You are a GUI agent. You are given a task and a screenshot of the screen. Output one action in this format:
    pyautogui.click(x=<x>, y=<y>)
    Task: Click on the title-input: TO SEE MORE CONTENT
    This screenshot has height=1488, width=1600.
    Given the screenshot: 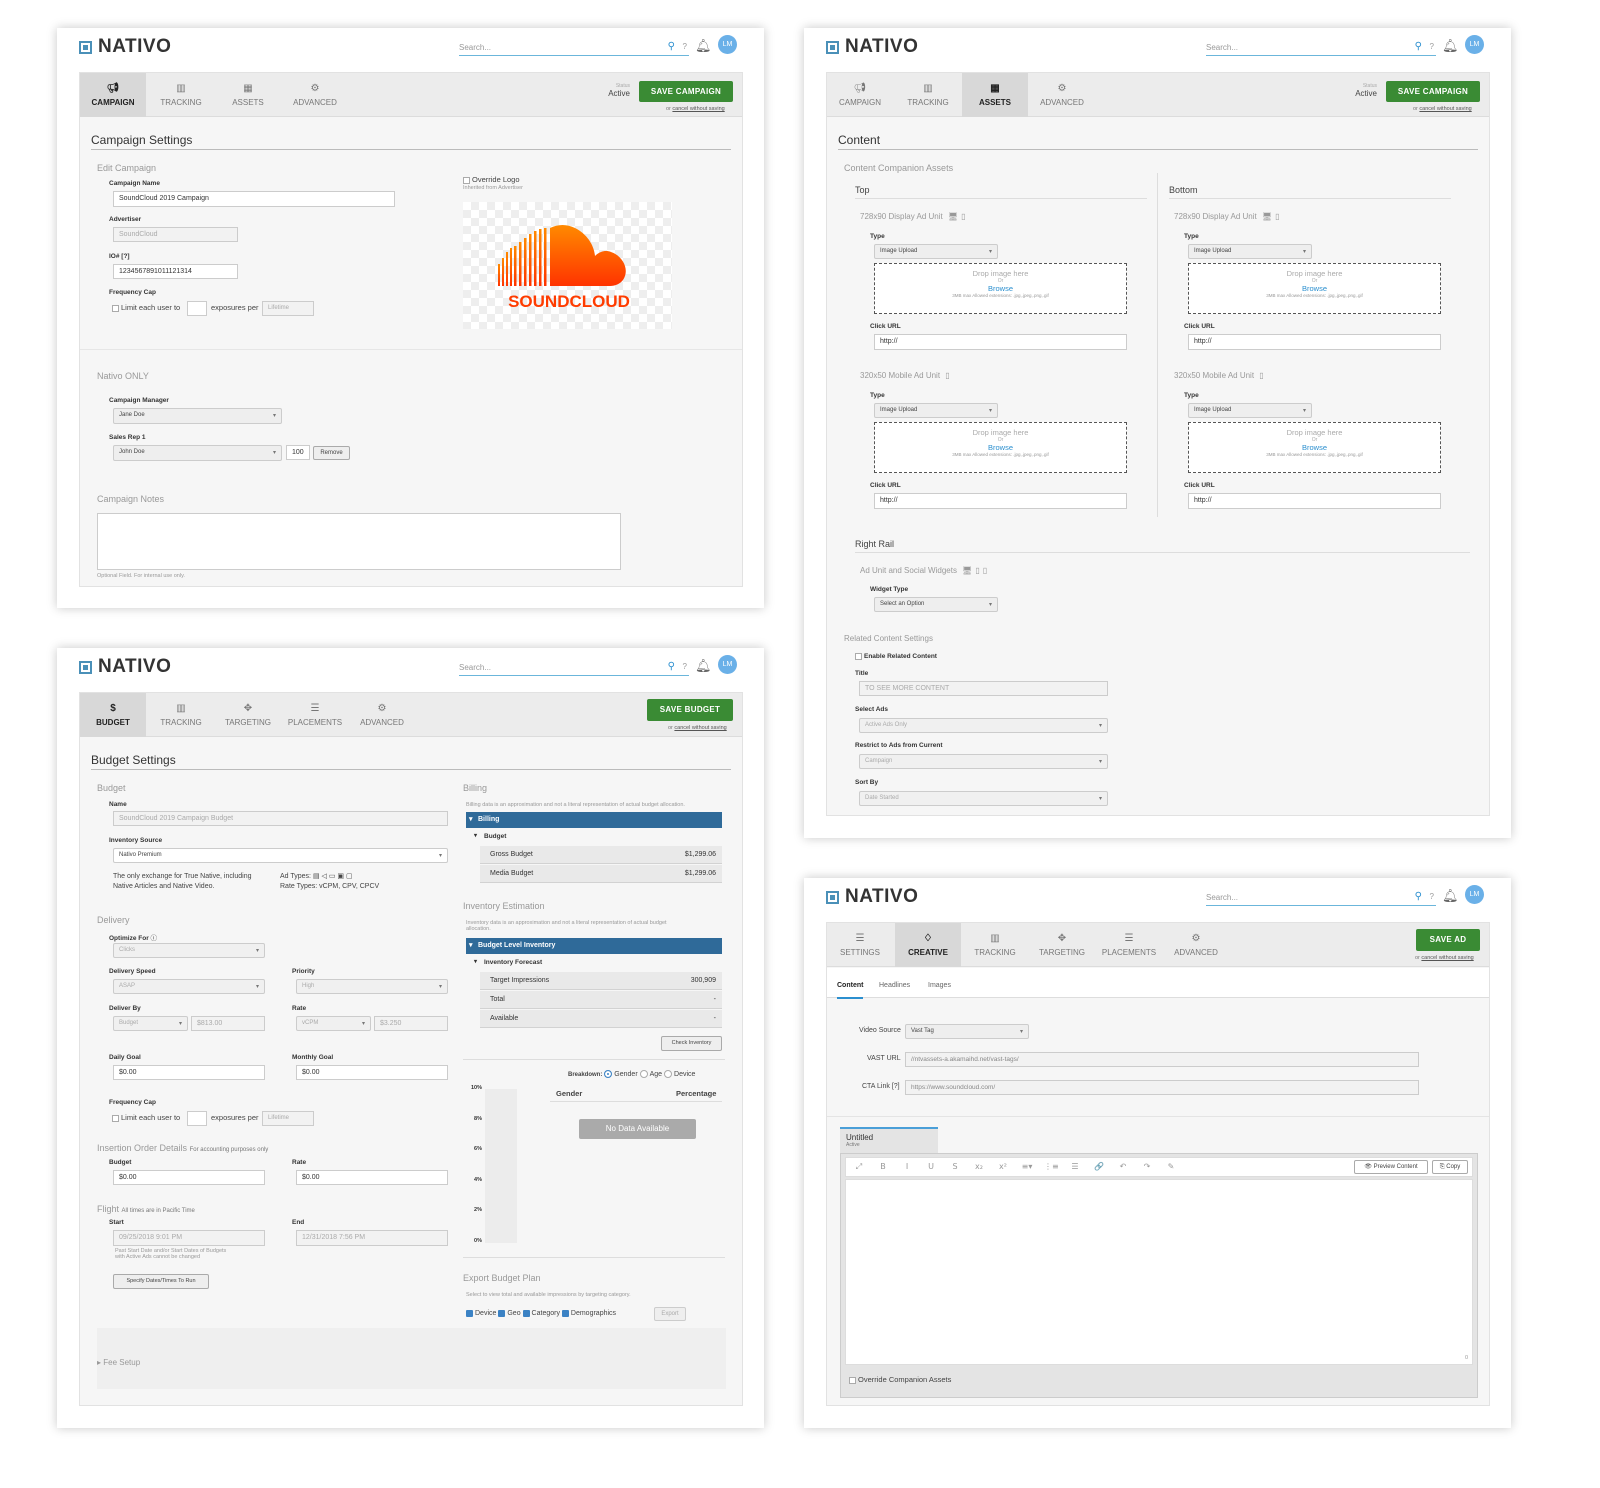 What is the action you would take?
    pyautogui.click(x=983, y=688)
    